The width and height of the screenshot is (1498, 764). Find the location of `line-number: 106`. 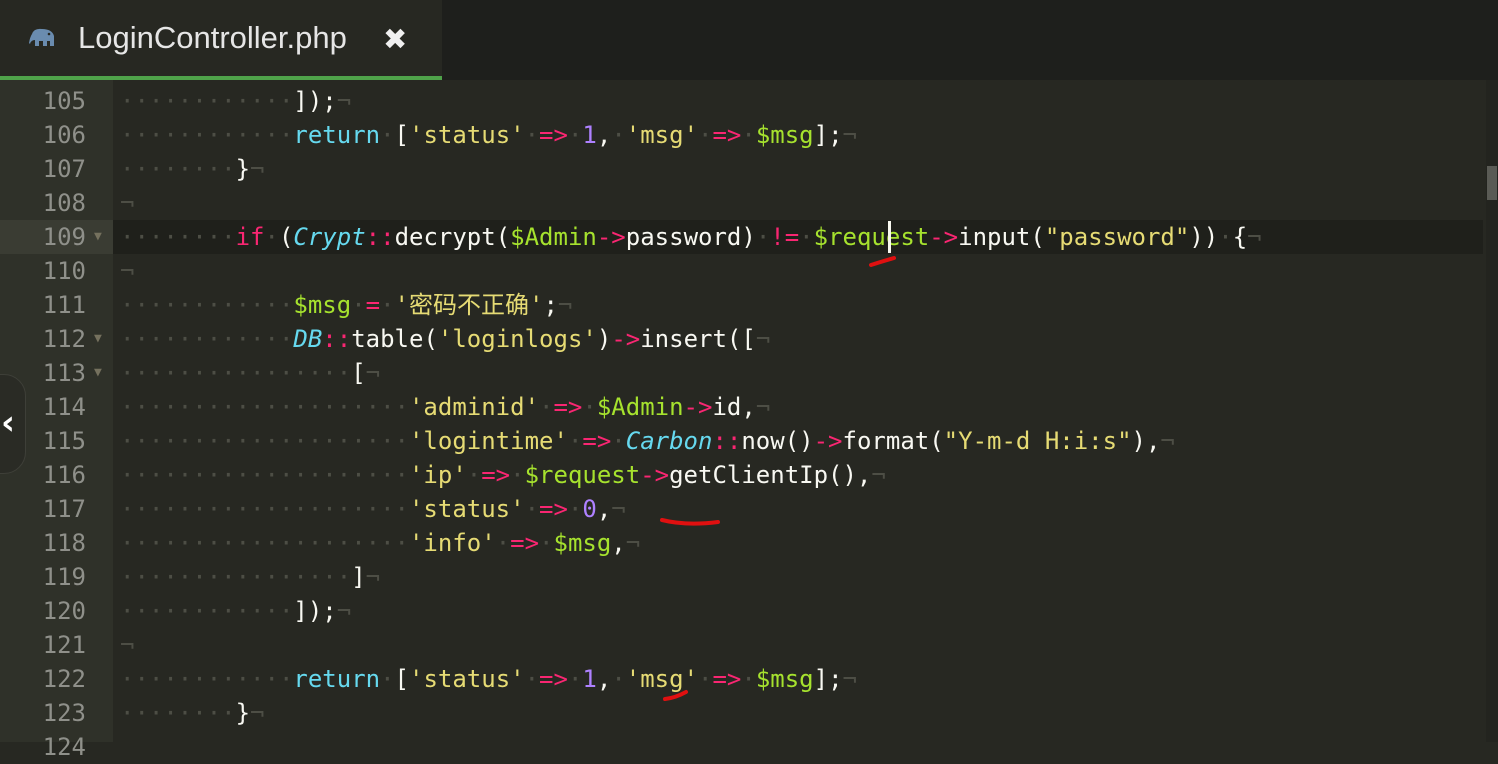

line-number: 106 is located at coordinates (64, 135).